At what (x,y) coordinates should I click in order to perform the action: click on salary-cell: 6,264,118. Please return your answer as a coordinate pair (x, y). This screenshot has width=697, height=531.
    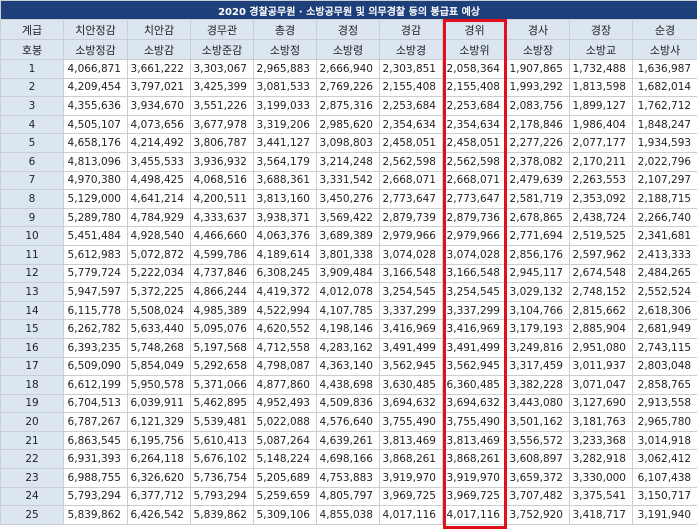
    Looking at the image, I should click on (159, 459).